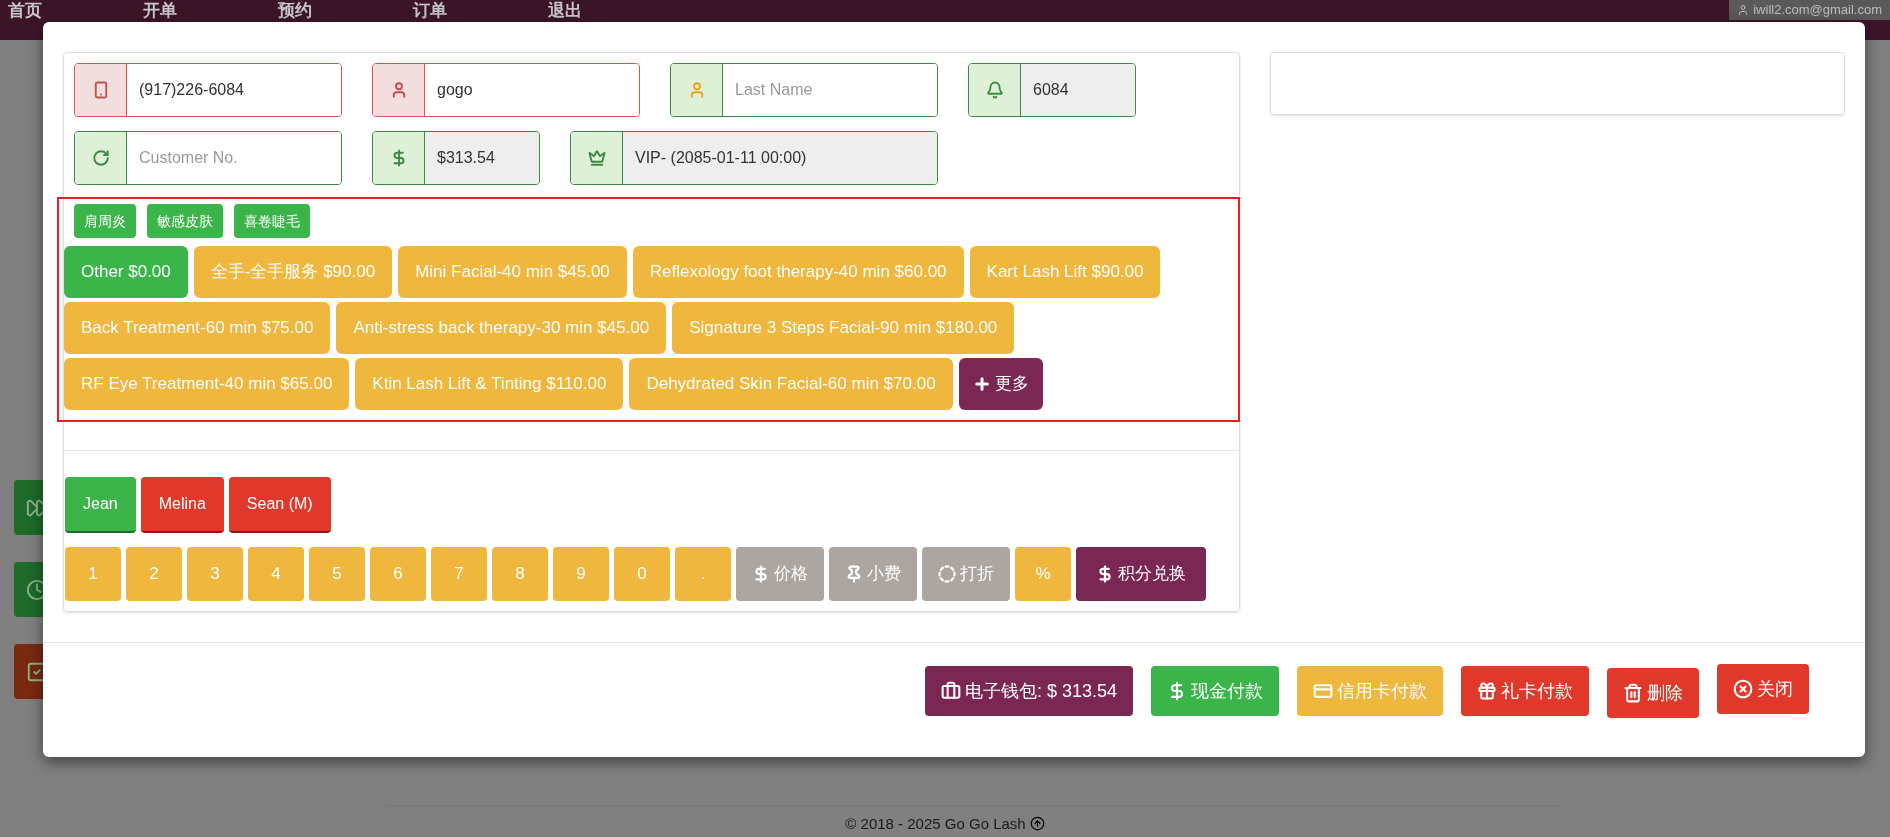  Describe the element at coordinates (337, 11) in the screenshot. I see `nav-link: 预约` at that location.